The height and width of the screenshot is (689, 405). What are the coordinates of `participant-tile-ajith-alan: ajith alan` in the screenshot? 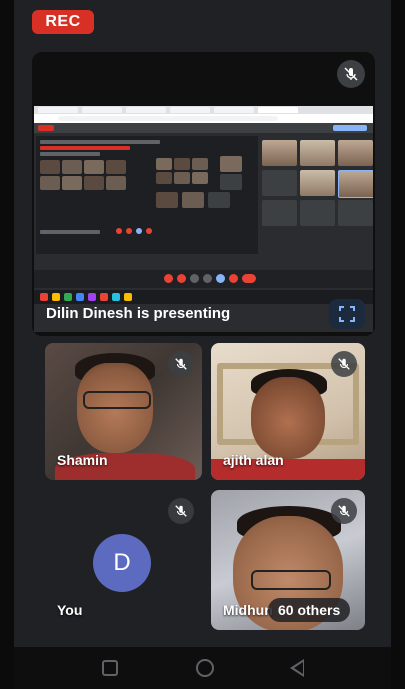 It's located at (288, 411).